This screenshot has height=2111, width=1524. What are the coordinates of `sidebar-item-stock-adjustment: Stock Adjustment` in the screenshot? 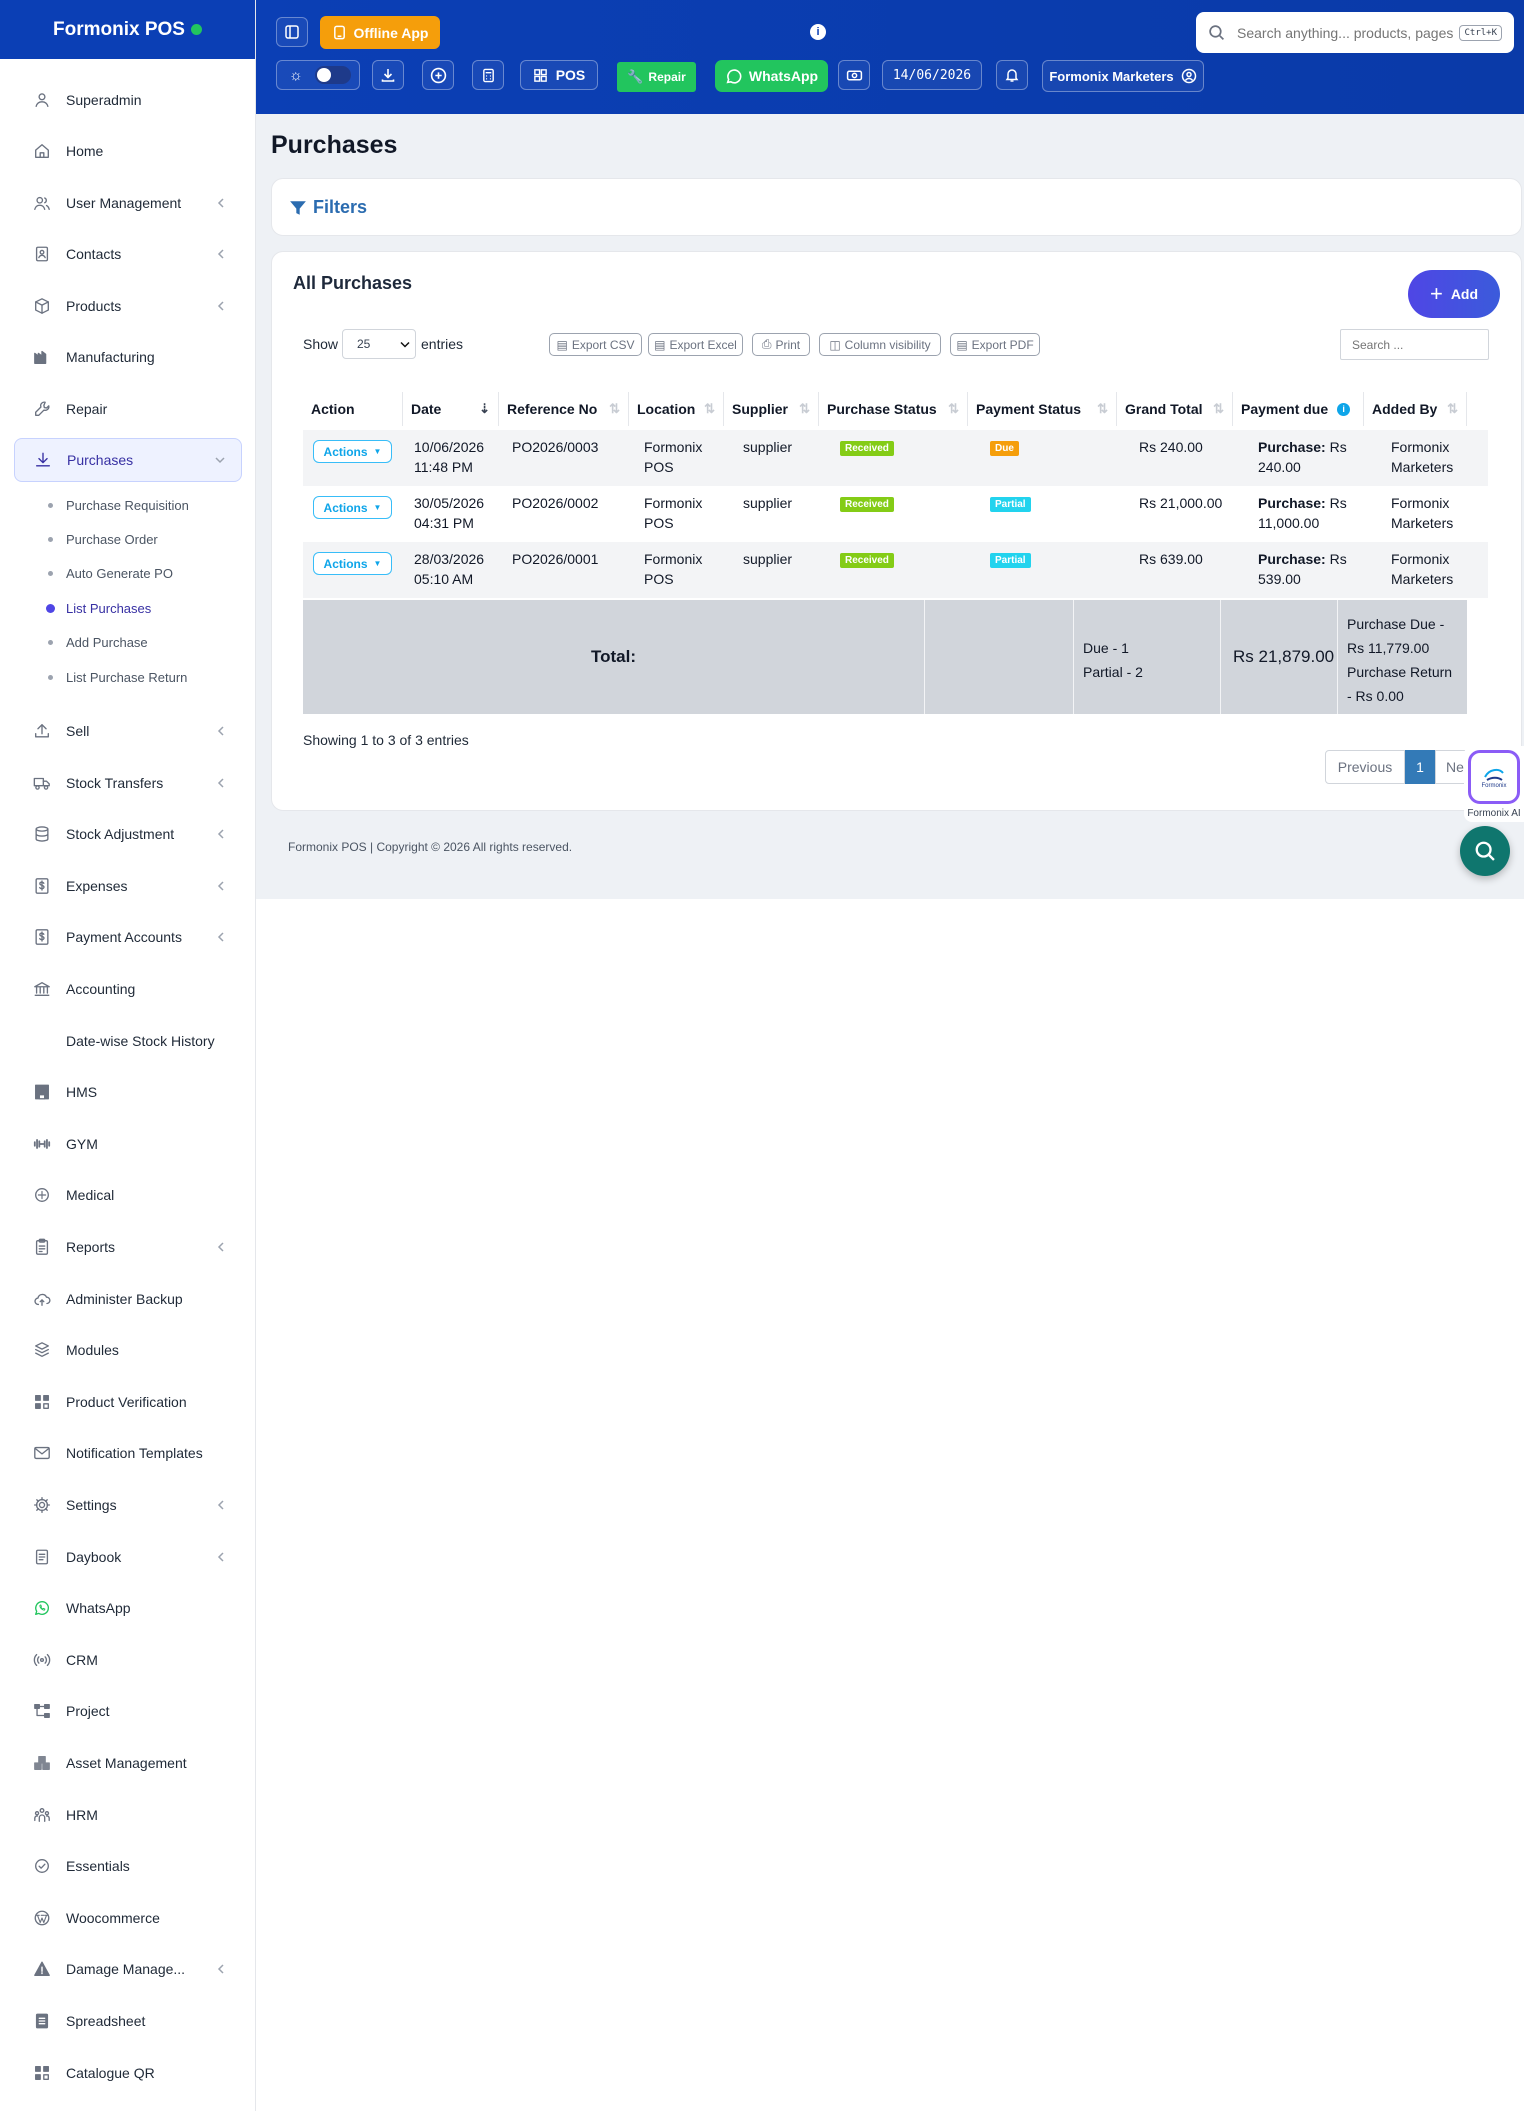 It's located at (128, 834).